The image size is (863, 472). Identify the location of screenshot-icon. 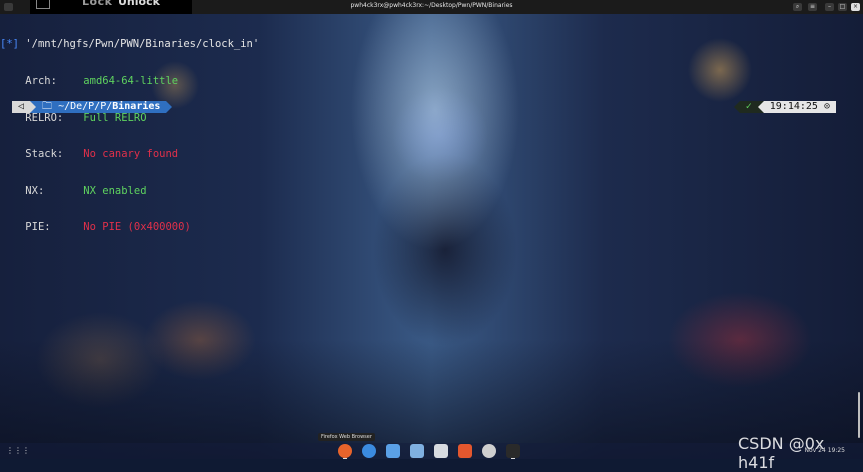
(417, 451).